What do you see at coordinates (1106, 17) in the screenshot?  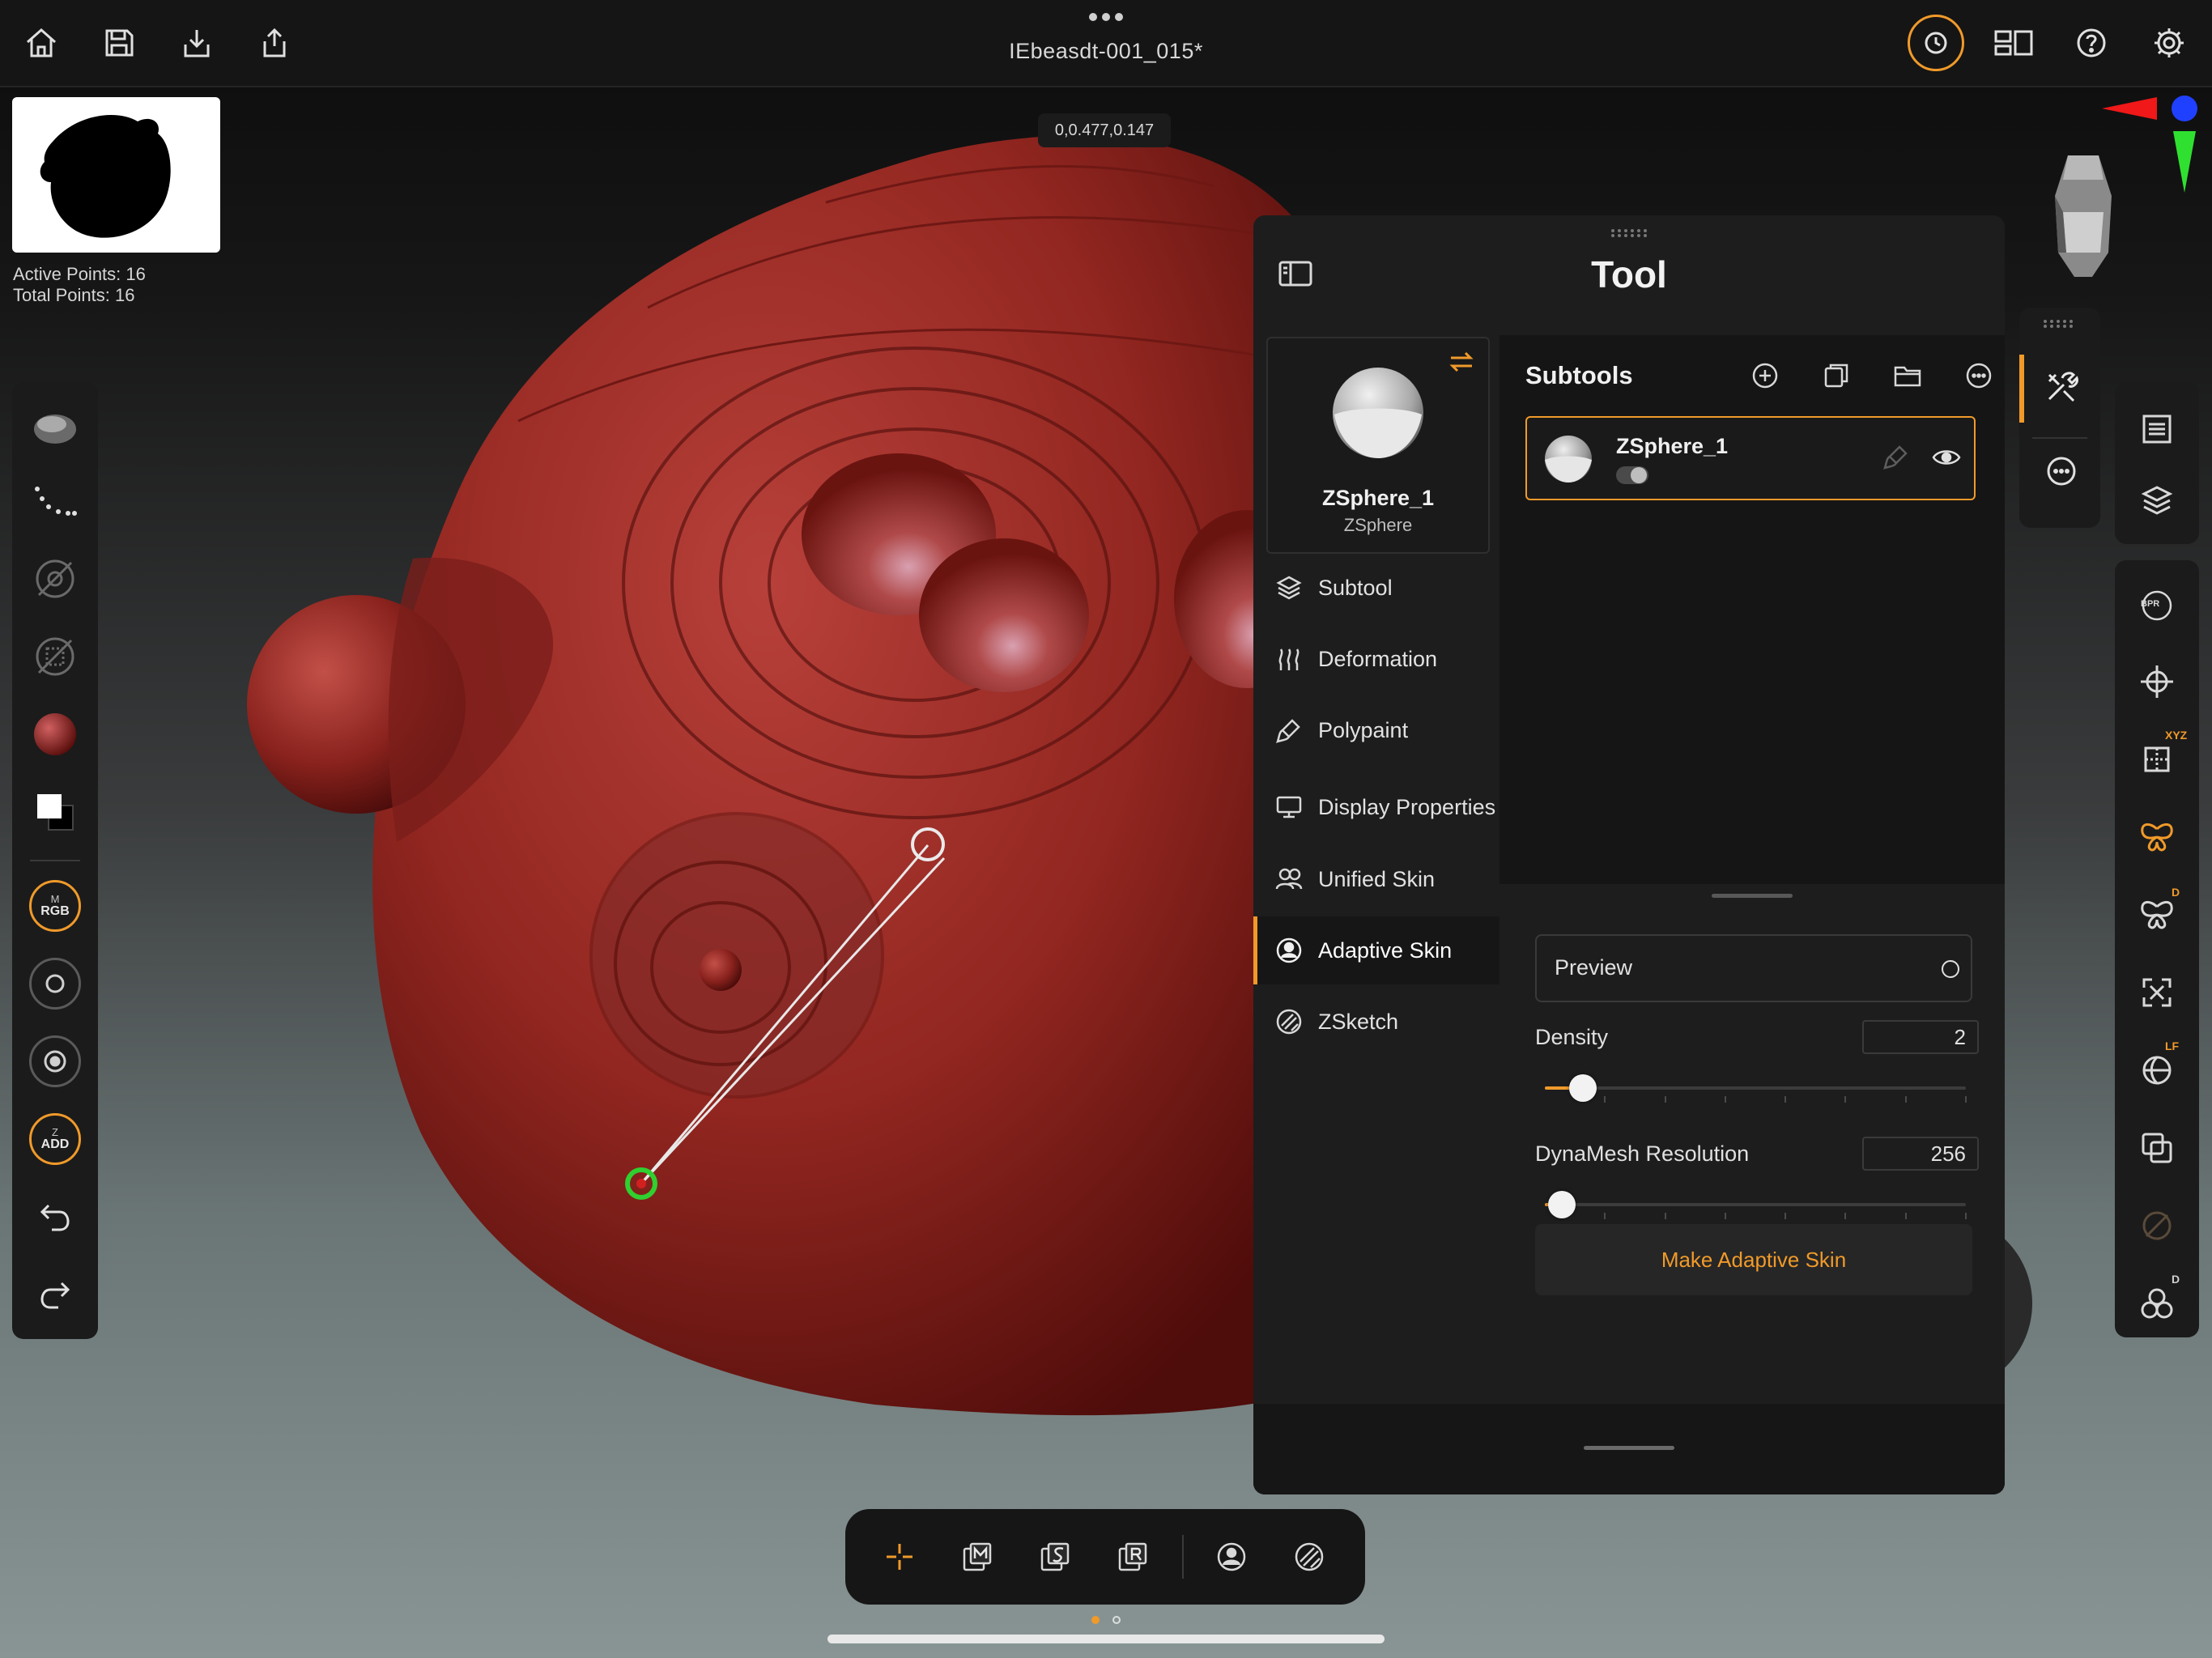 I see `more-dots-icon` at bounding box center [1106, 17].